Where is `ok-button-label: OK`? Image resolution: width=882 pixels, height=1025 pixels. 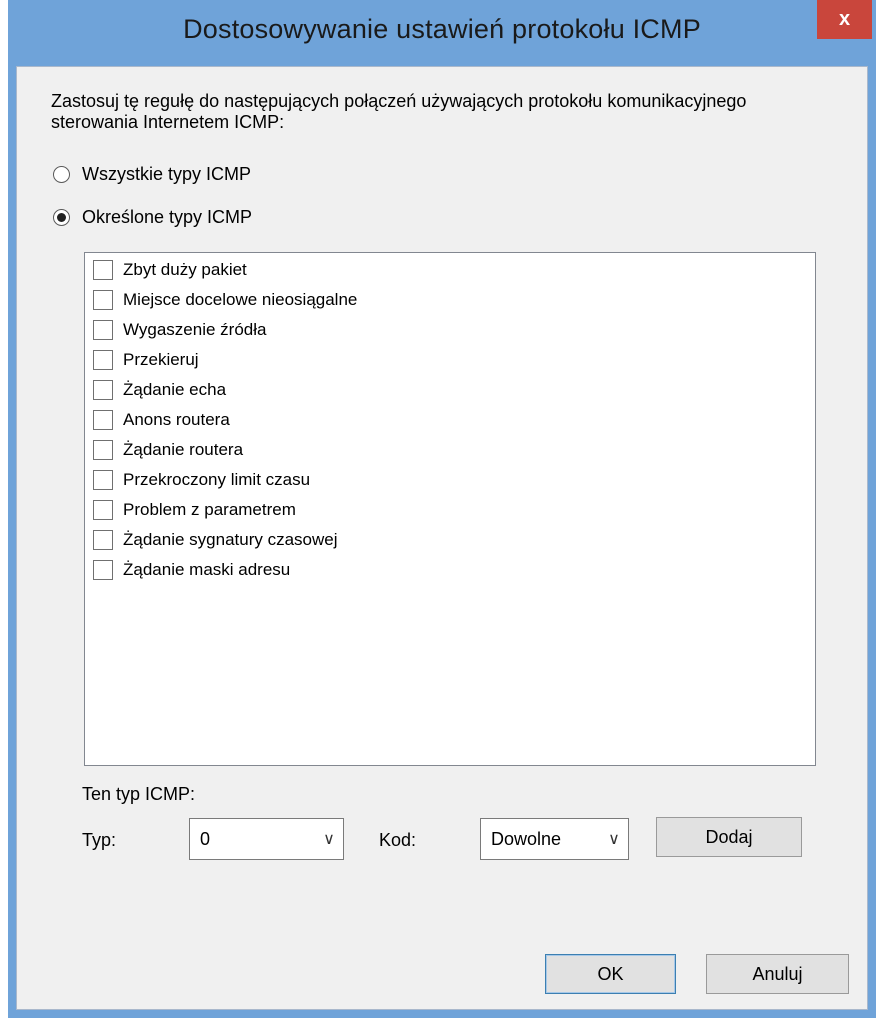
ok-button-label: OK is located at coordinates (610, 973).